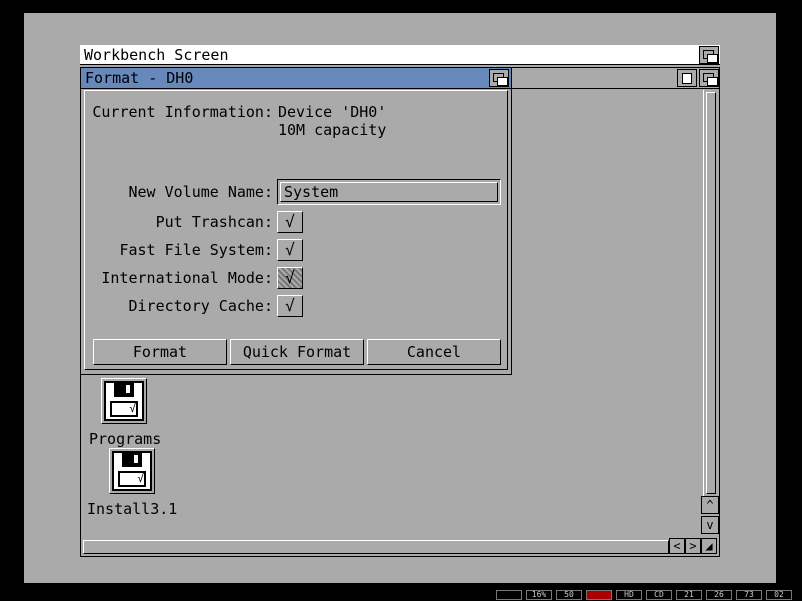  I want to click on status-led-blank, so click(509, 595).